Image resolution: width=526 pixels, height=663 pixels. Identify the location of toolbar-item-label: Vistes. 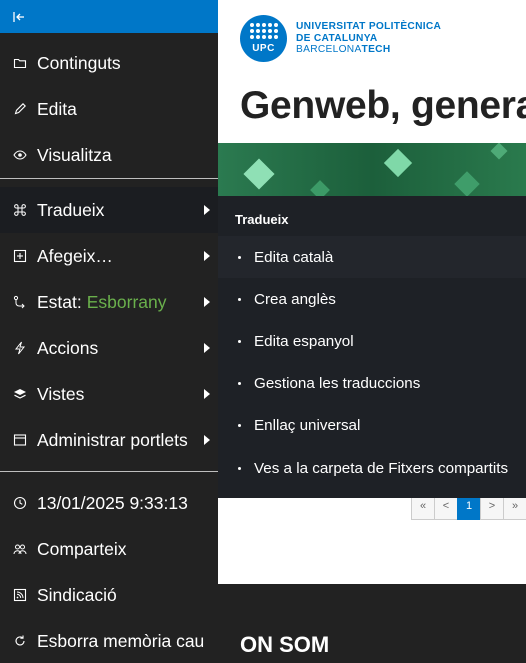
(61, 393).